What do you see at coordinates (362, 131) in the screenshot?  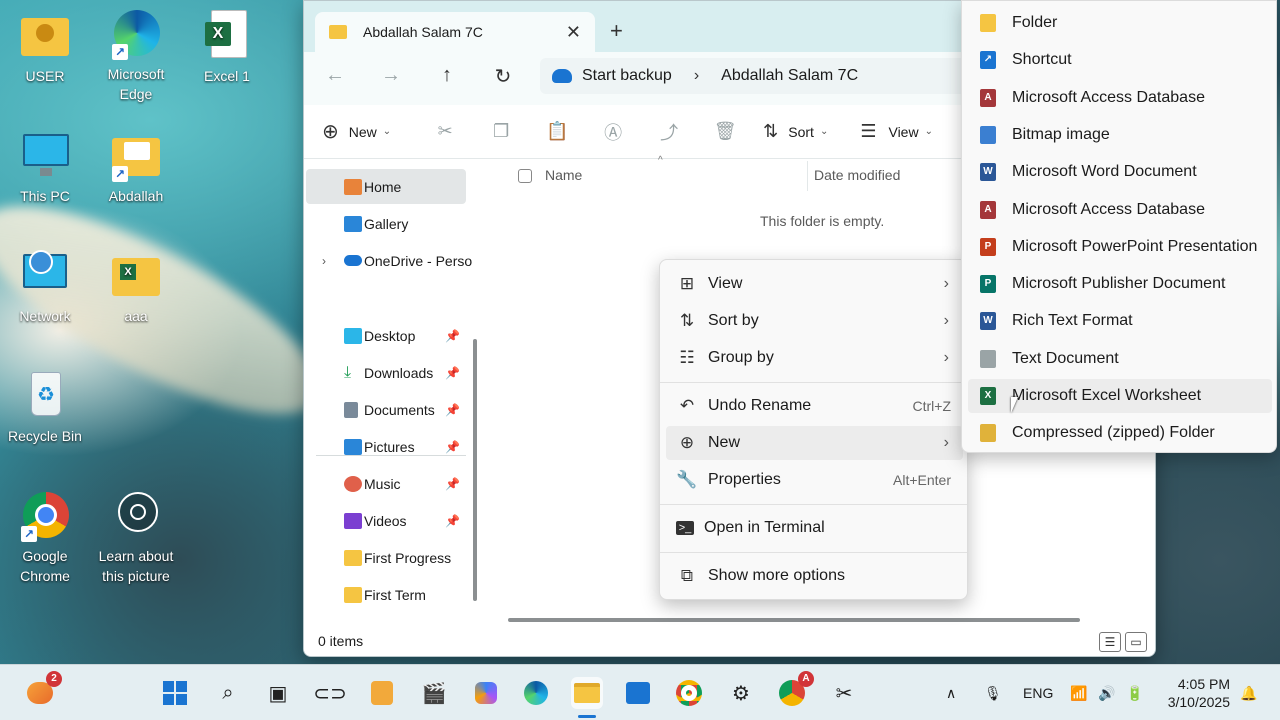 I see `new-button-label: New` at bounding box center [362, 131].